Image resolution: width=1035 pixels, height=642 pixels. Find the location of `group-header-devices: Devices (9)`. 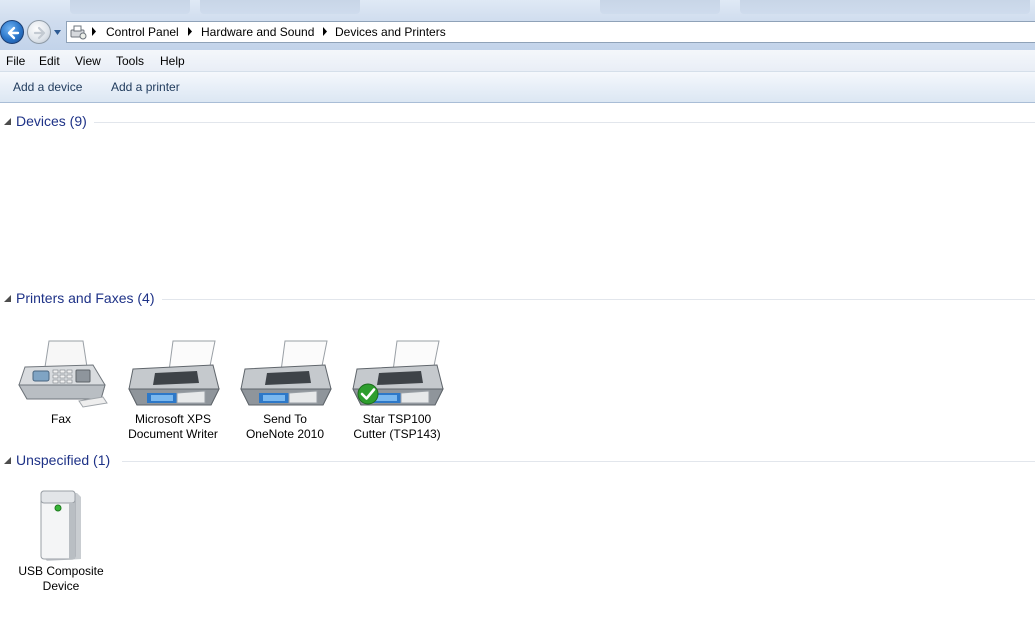

group-header-devices: Devices (9) is located at coordinates (517, 122).